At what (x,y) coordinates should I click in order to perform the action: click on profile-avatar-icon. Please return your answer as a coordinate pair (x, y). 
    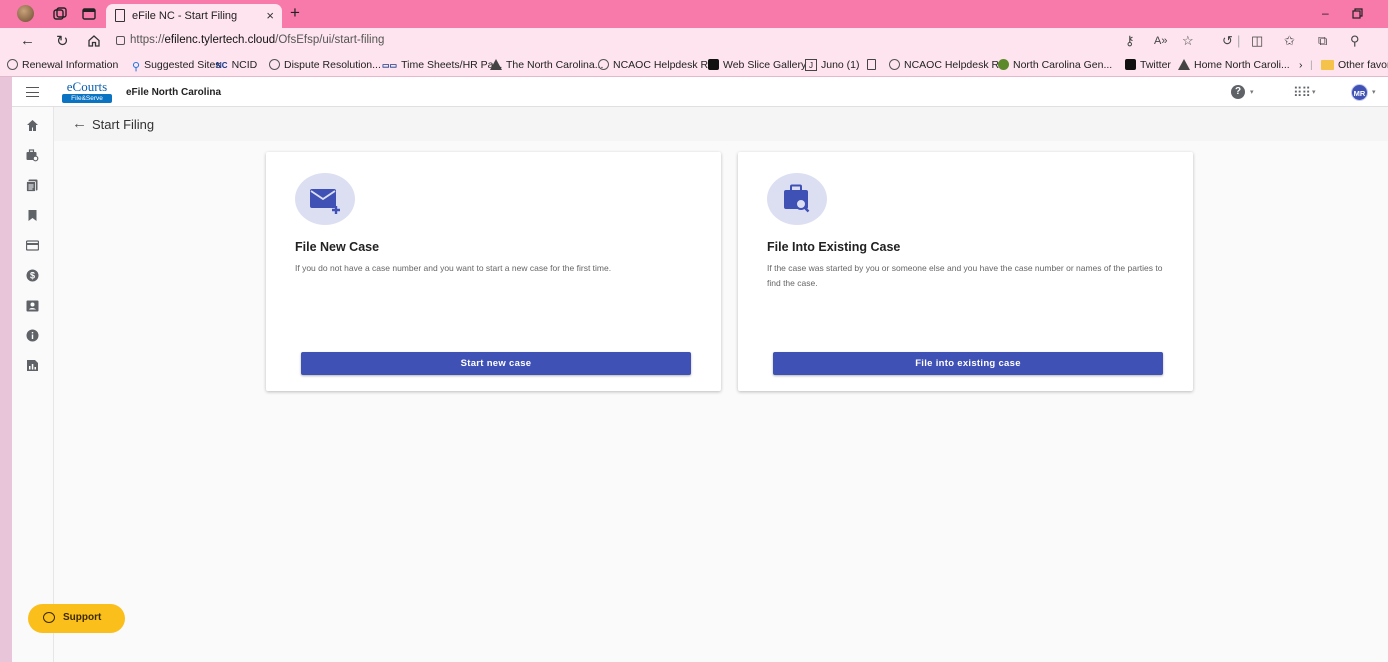
    Looking at the image, I should click on (25, 13).